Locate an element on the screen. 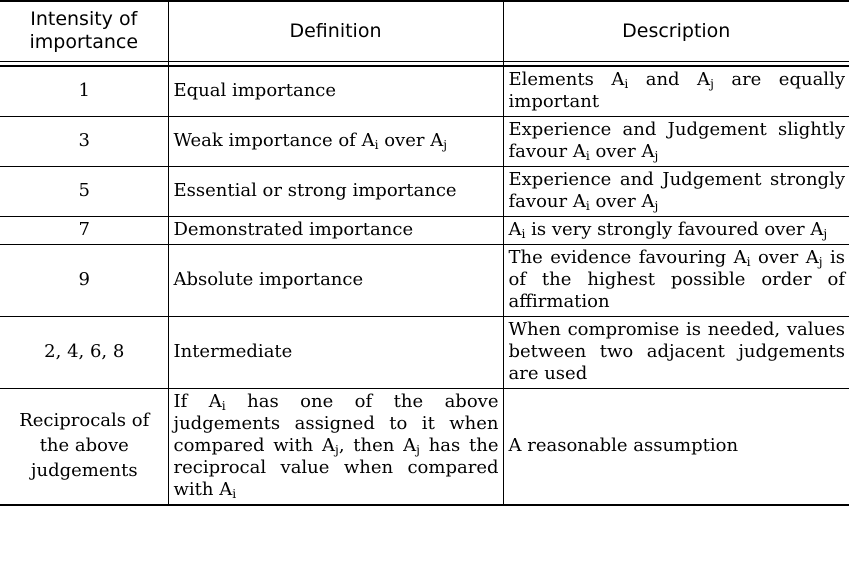 Image resolution: width=849 pixels, height=578 pixels. cell-intensity: 1 is located at coordinates (84, 91).